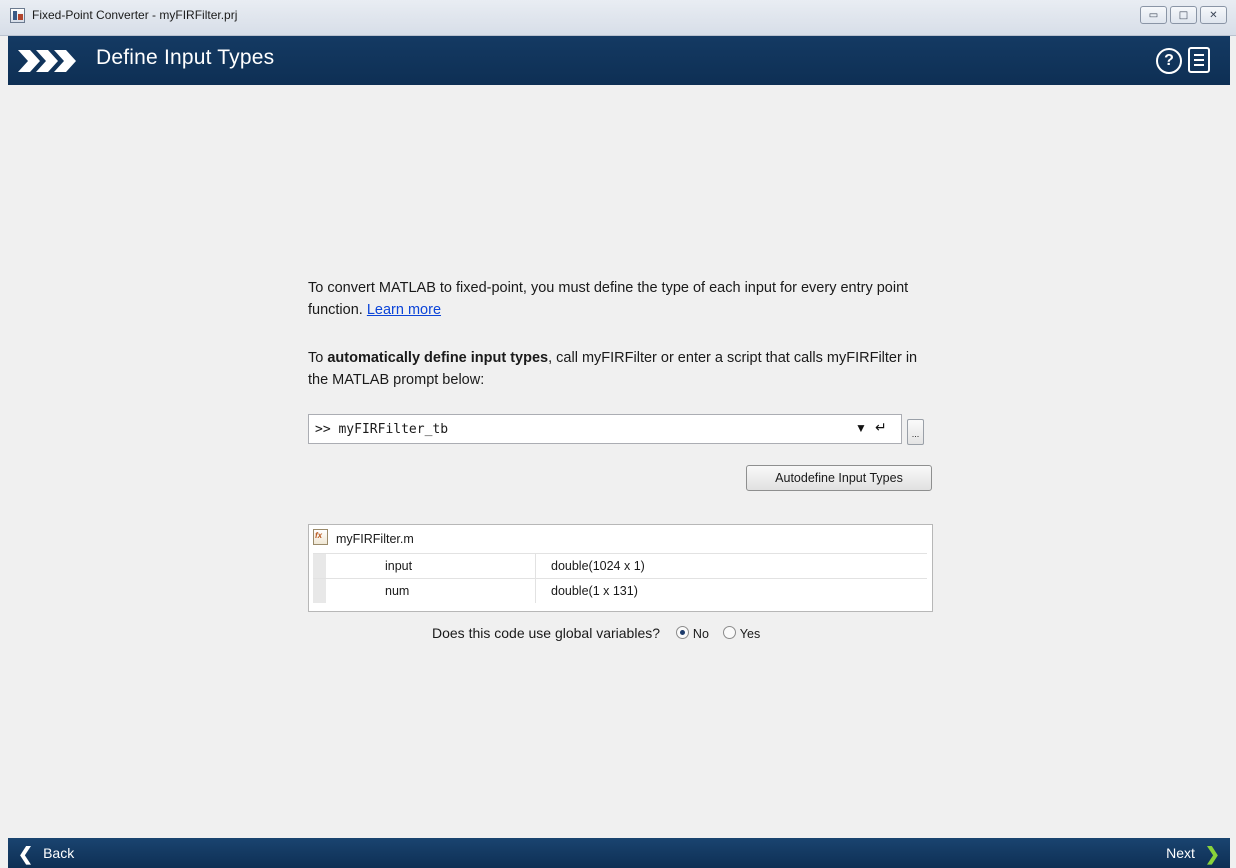 Image resolution: width=1236 pixels, height=868 pixels. I want to click on radio-yes-label: Yes, so click(750, 634).